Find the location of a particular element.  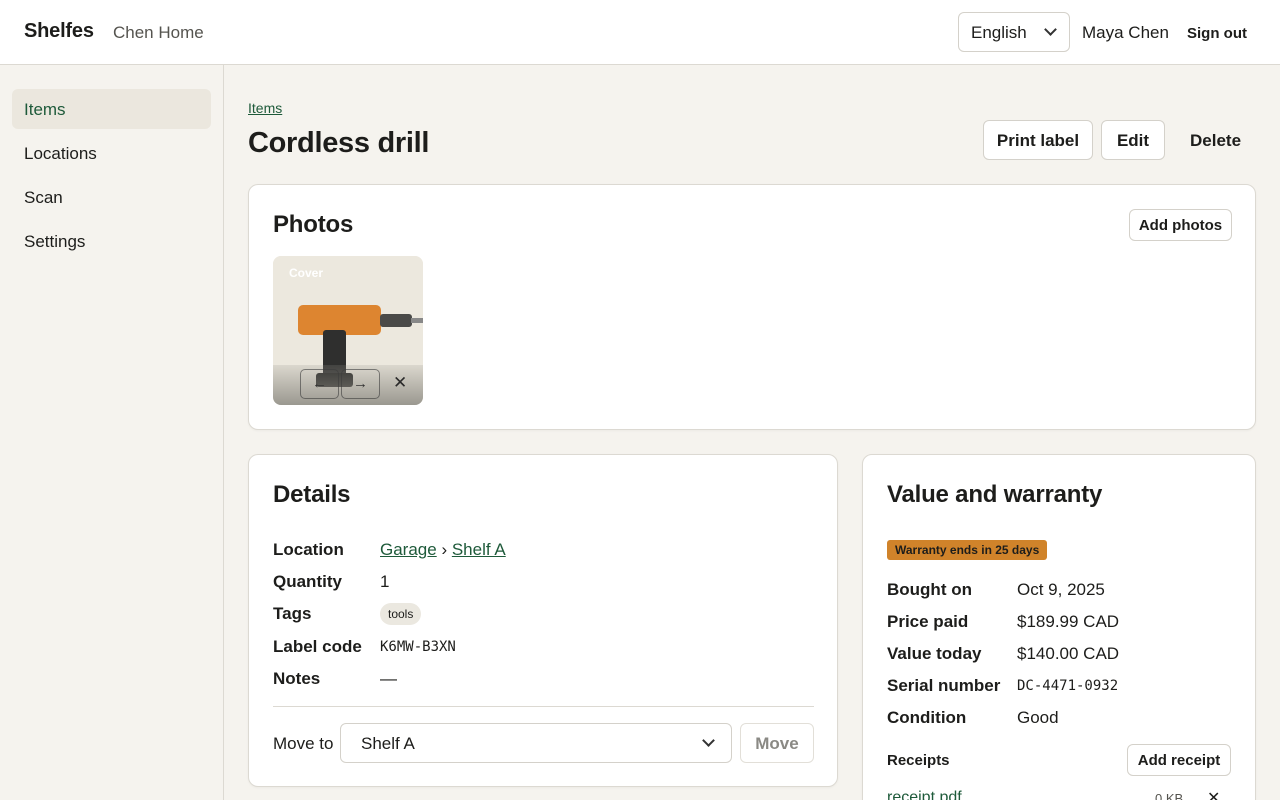

quantity-label: Quantity is located at coordinates (307, 581).